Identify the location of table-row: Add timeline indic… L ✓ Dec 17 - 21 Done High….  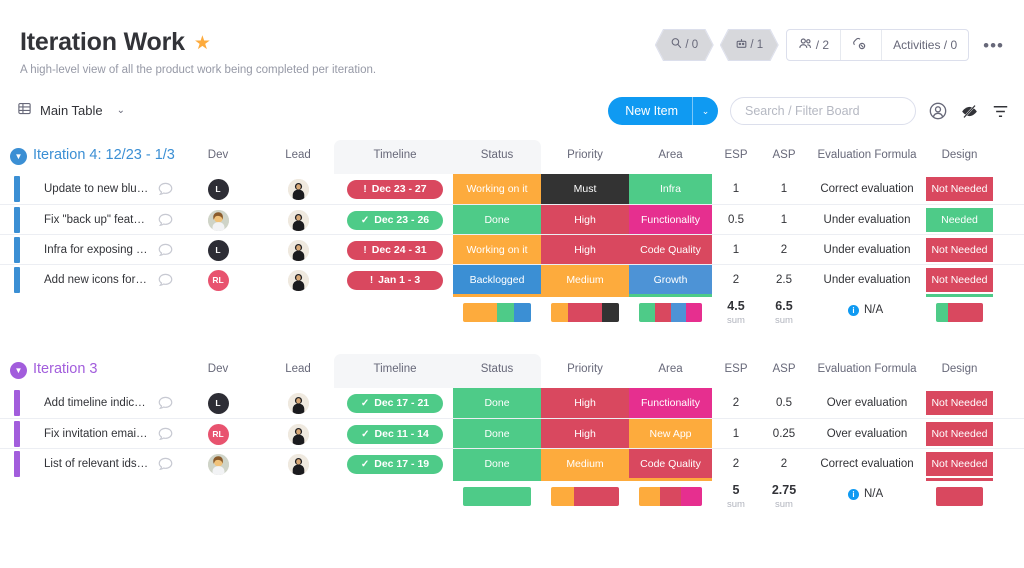
(512, 403).